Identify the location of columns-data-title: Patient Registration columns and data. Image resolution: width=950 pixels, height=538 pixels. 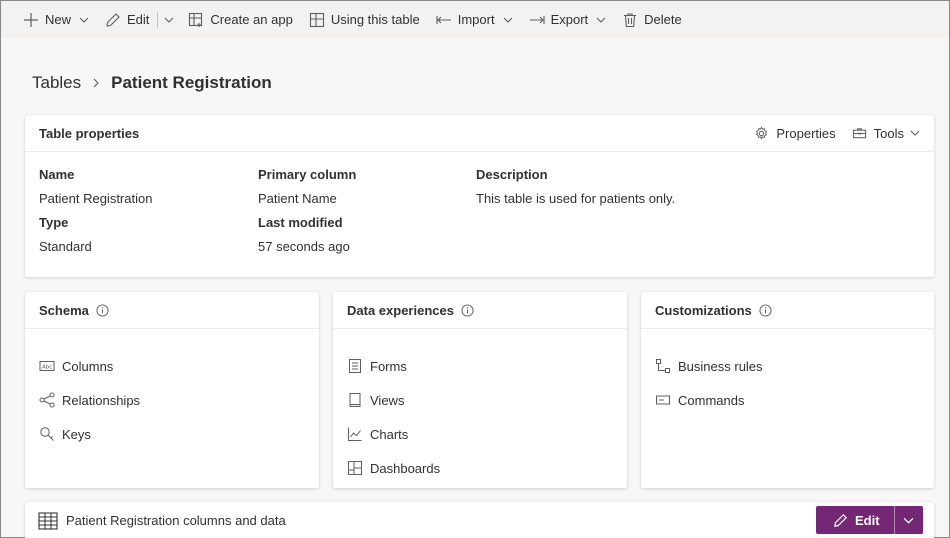
(176, 520).